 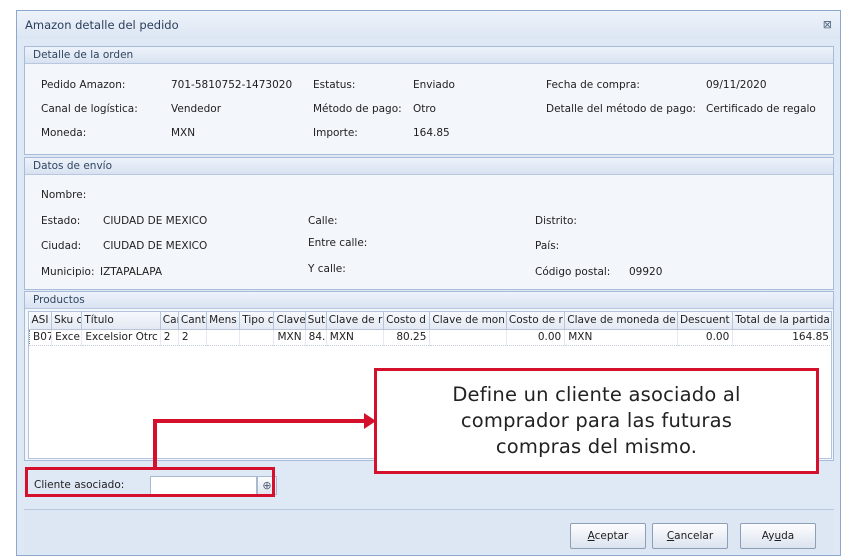 I want to click on table-cell: Exce, so click(x=67, y=337).